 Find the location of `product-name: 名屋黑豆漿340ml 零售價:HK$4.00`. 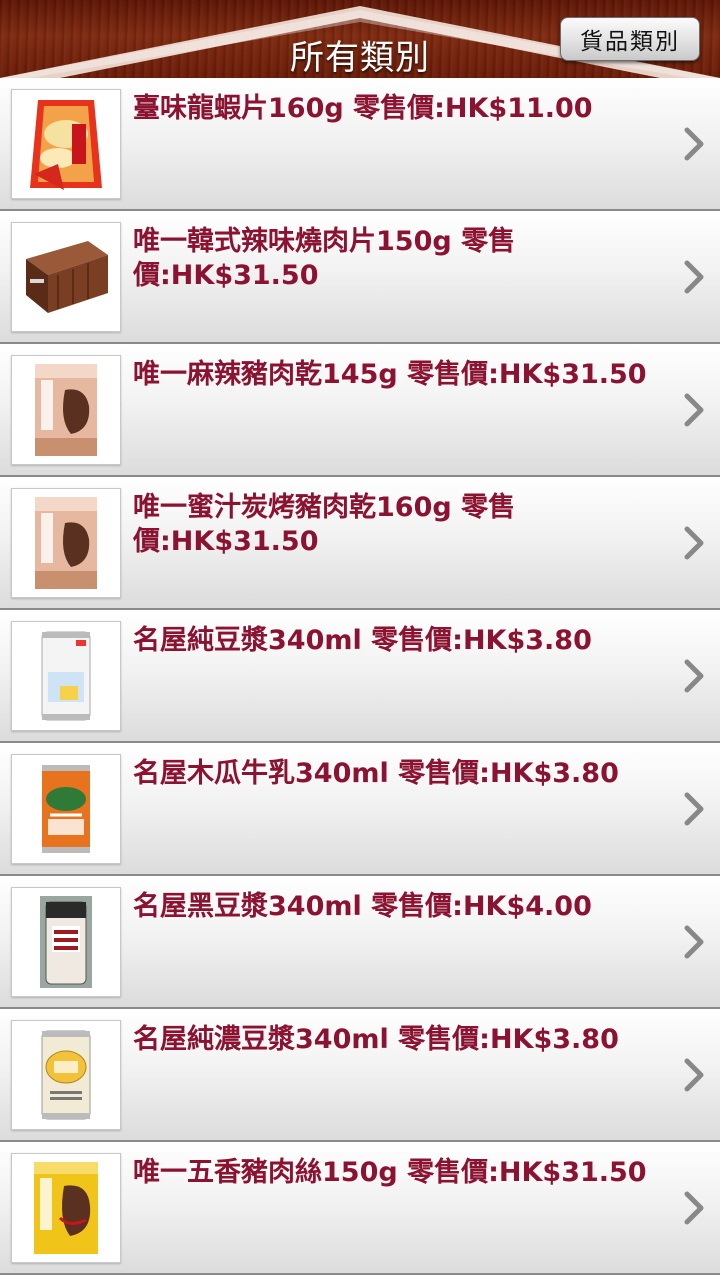

product-name: 名屋黑豆漿340ml 零售價:HK$4.00 is located at coordinates (362, 906).